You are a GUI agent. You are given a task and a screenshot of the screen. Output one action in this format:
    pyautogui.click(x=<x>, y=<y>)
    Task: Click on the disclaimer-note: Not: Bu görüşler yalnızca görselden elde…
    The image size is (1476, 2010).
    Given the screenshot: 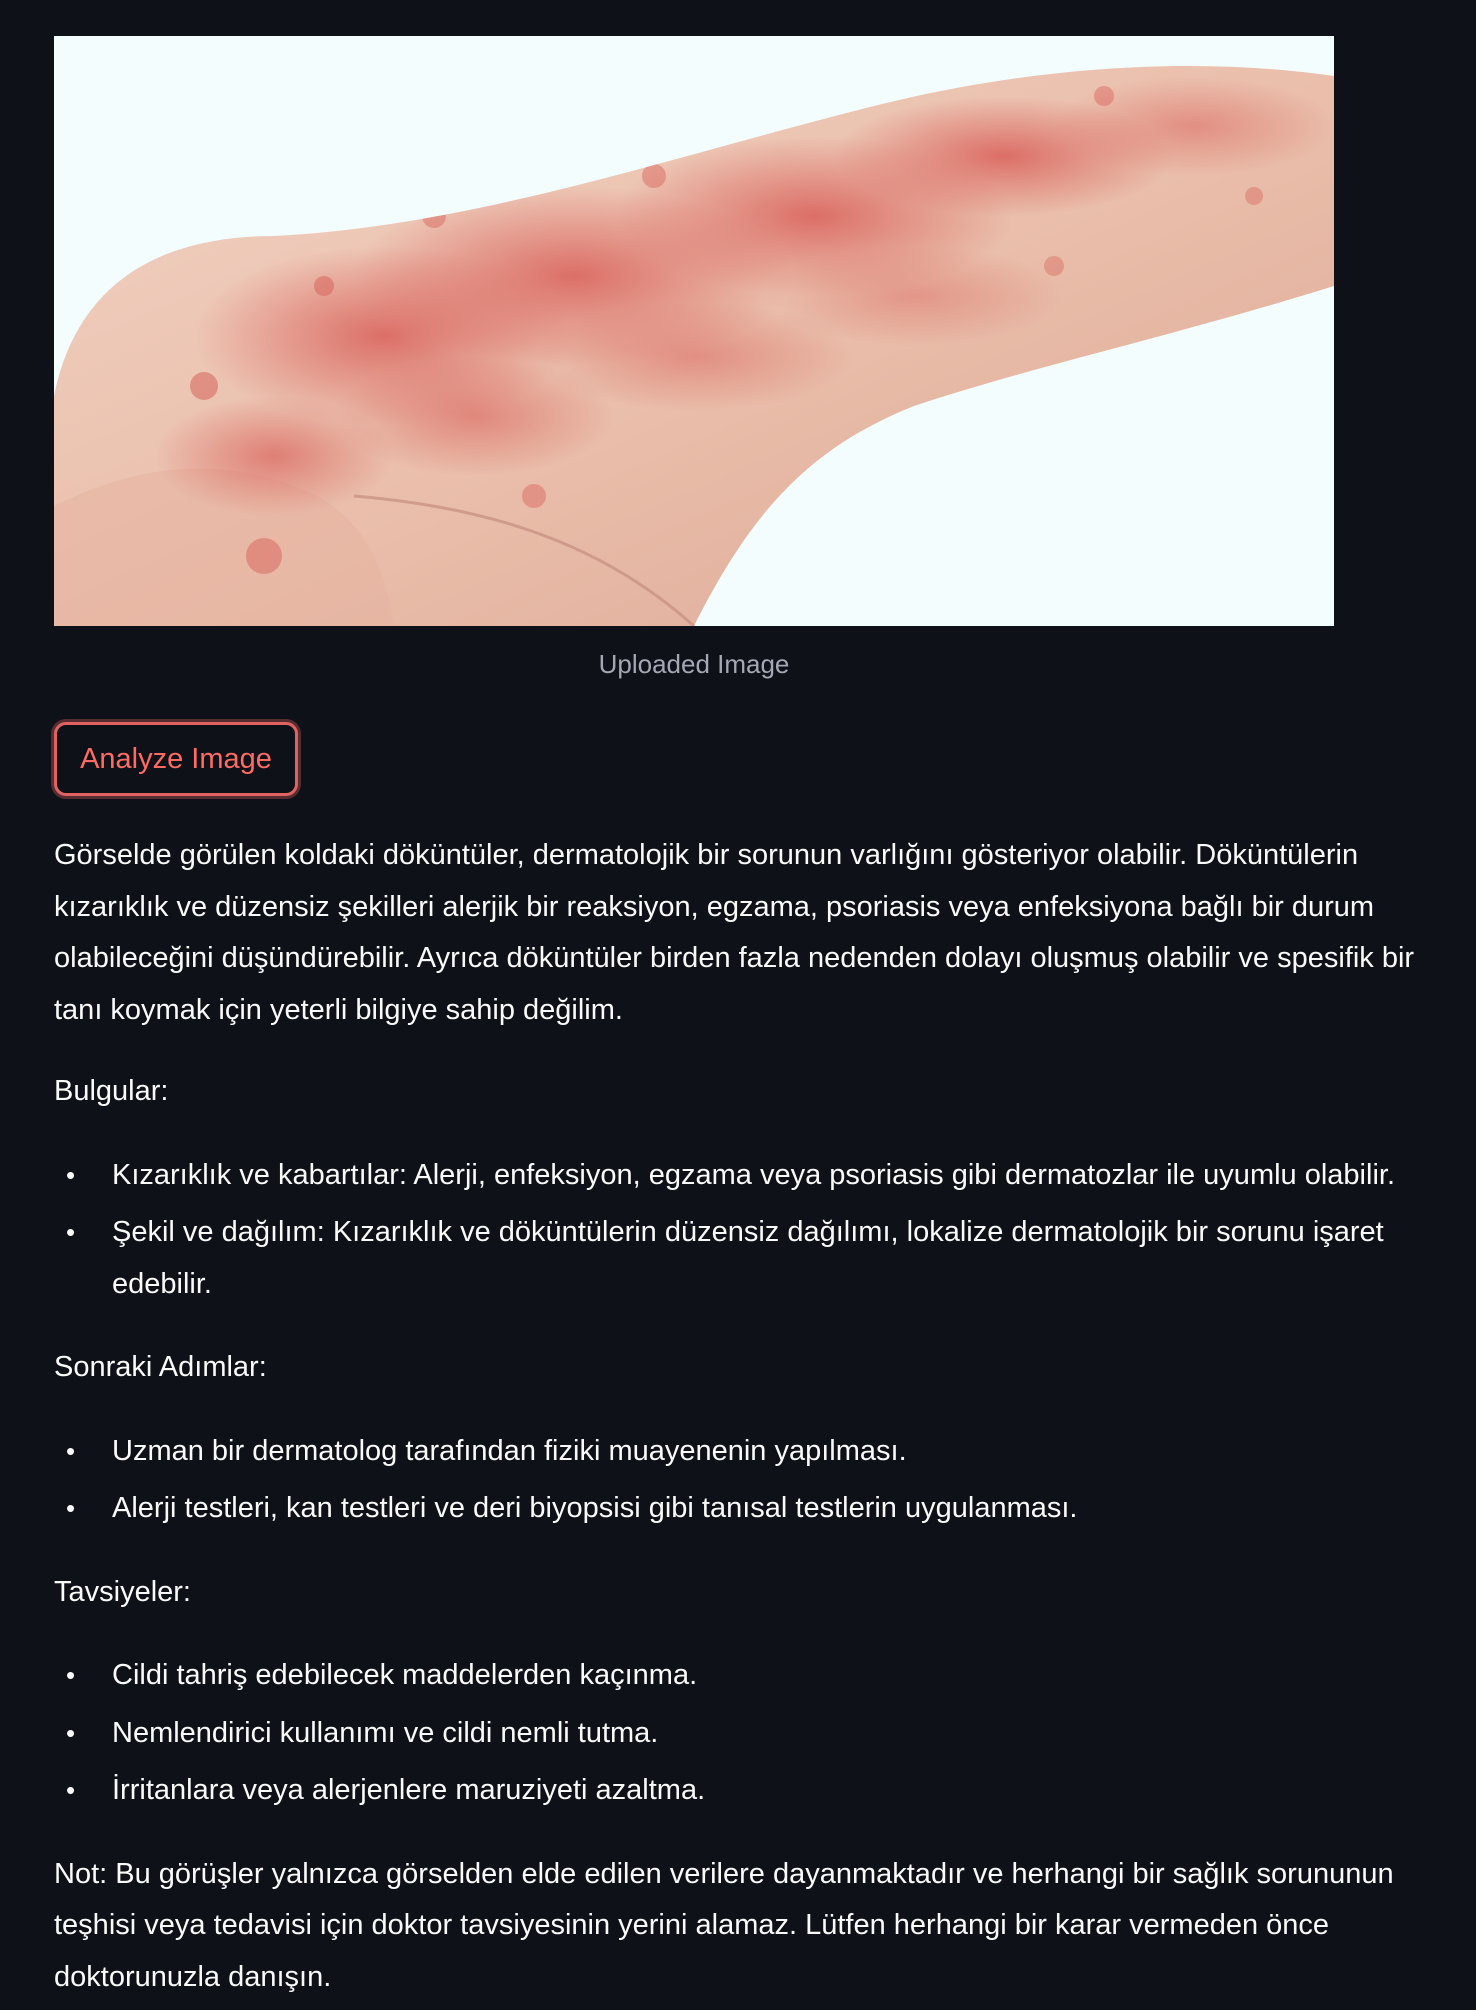 What is the action you would take?
    pyautogui.click(x=724, y=1925)
    